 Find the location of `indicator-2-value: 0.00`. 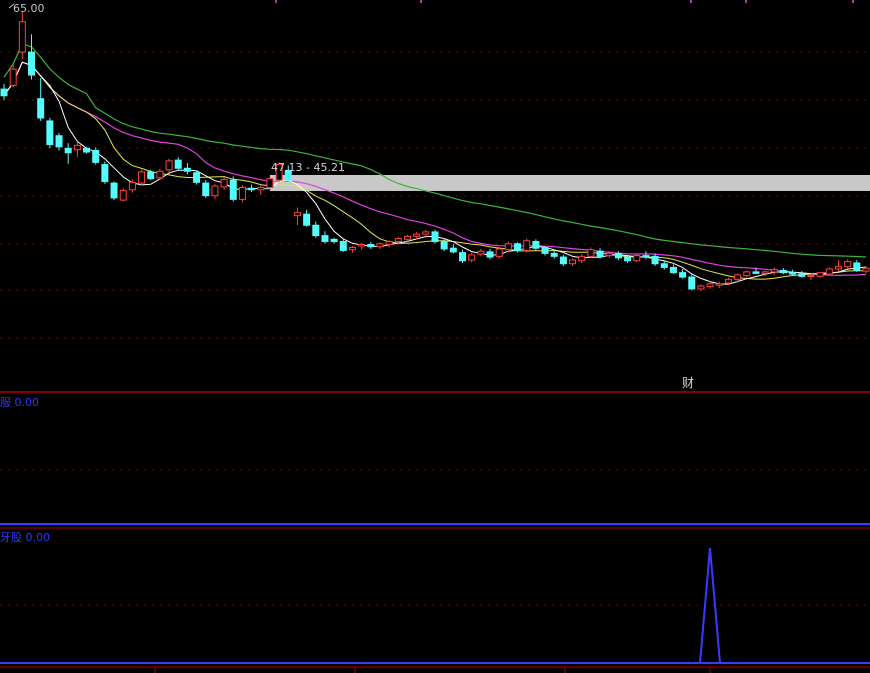

indicator-2-value: 0.00 is located at coordinates (38, 537).